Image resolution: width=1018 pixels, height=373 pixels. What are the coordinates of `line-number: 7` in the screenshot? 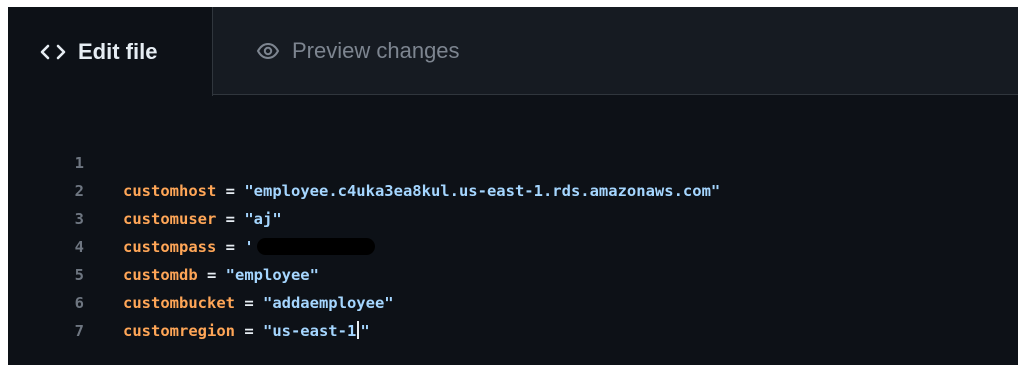 It's located at (79, 331).